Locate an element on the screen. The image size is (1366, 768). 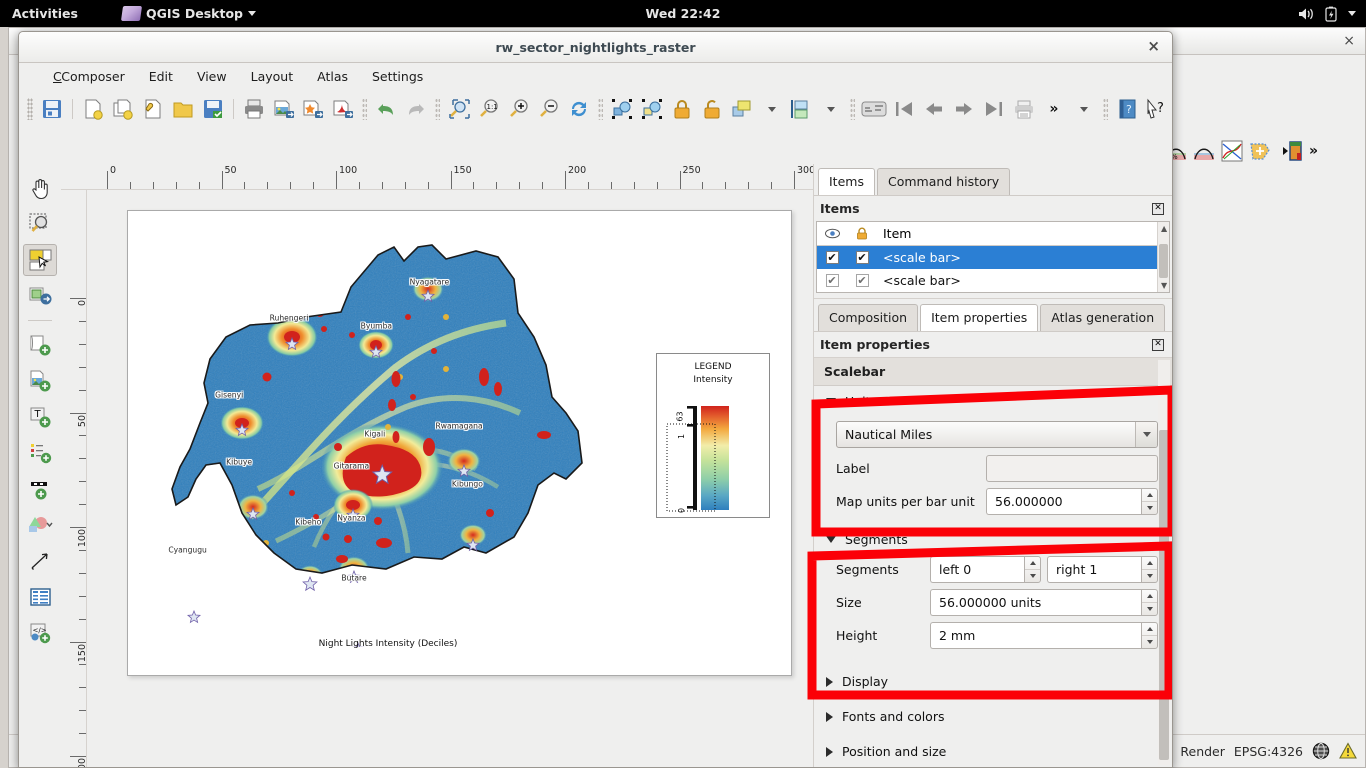
add-map-icon is located at coordinates (40, 345).